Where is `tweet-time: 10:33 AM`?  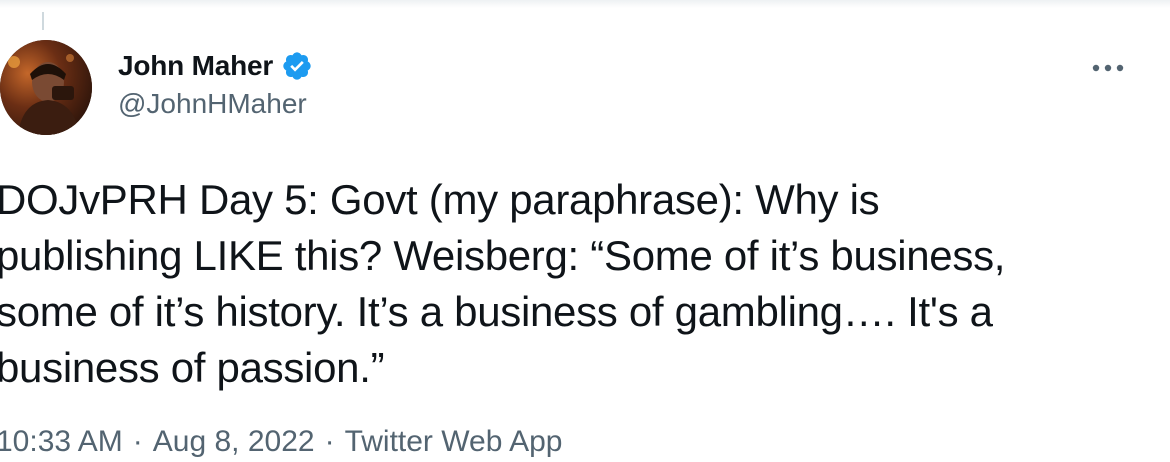 tweet-time: 10:33 AM is located at coordinates (61, 442).